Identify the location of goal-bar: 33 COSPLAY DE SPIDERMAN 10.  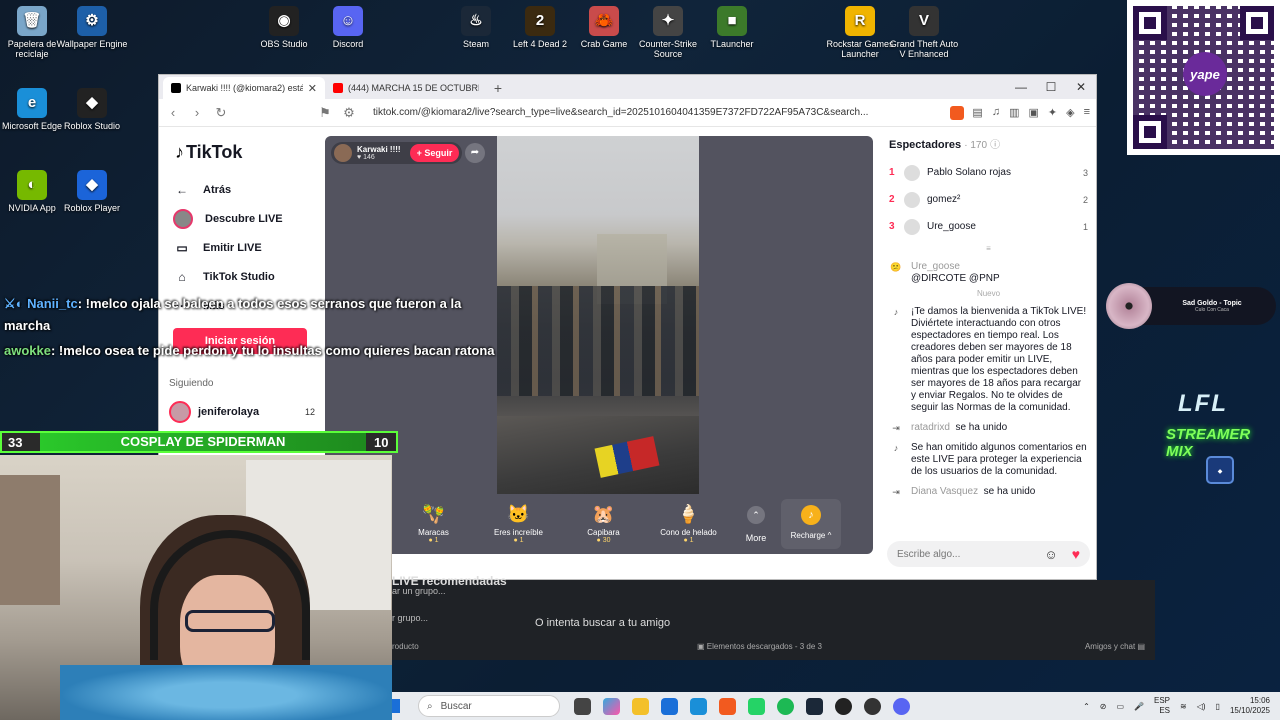
(199, 442).